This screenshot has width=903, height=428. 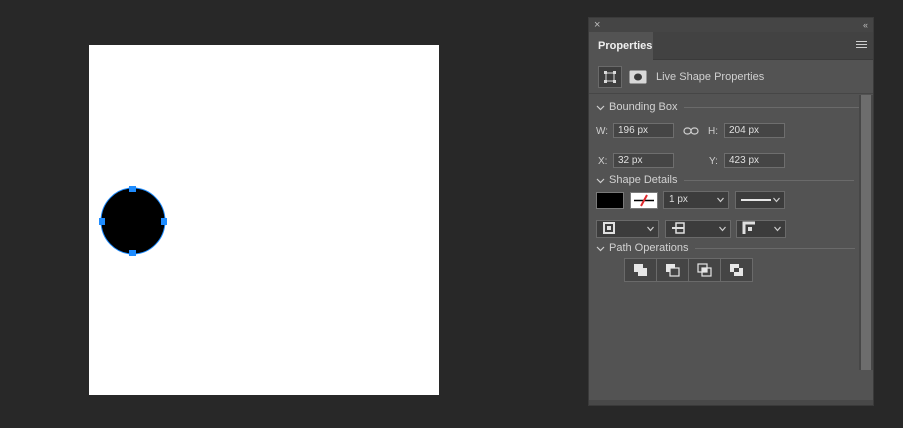 I want to click on panel-scrollbar, so click(x=866, y=232).